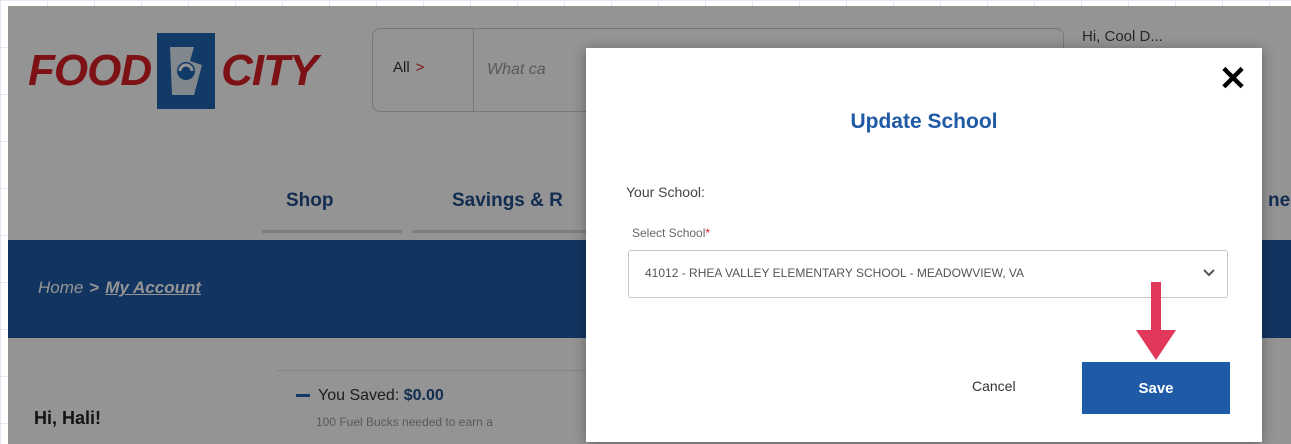 This screenshot has width=1291, height=444. What do you see at coordinates (1156, 321) in the screenshot?
I see `arrow-down-icon` at bounding box center [1156, 321].